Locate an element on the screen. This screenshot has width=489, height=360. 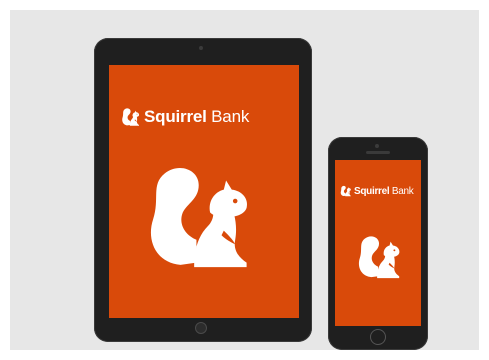
phone-screen: Squirrel Bank is located at coordinates (378, 243).